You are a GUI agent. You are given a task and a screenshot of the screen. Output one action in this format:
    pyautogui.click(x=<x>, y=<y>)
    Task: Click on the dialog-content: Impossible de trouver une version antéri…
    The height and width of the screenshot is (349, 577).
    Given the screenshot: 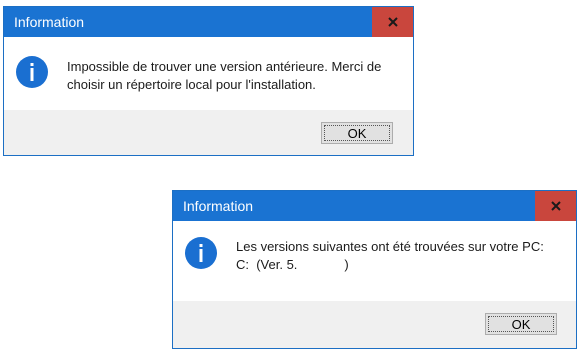 What is the action you would take?
    pyautogui.click(x=208, y=73)
    